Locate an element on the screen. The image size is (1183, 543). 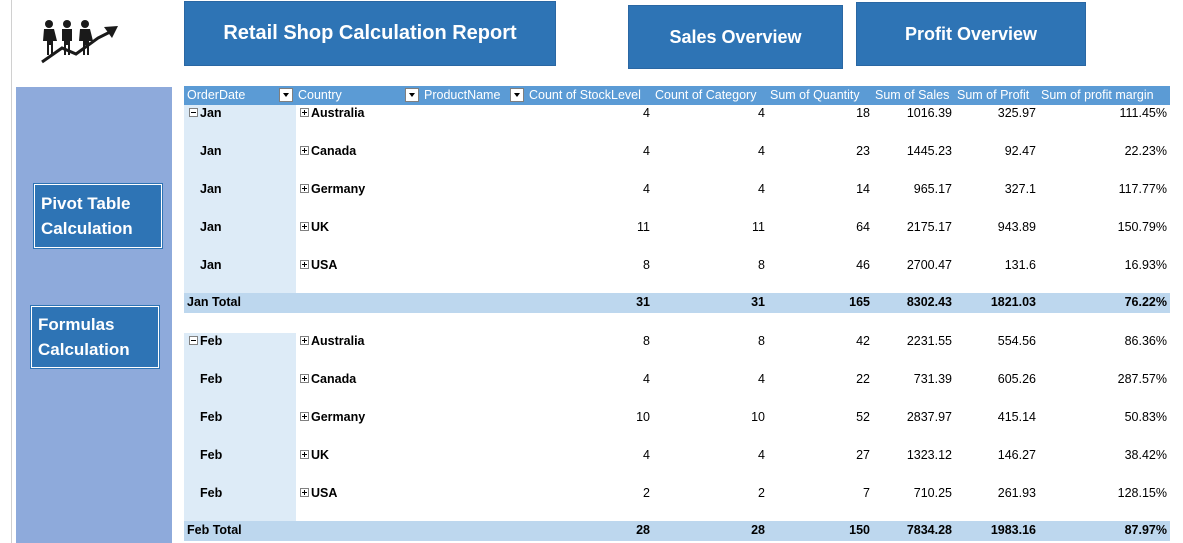
pivot-button-line-1: Pivot Table is located at coordinates (86, 203).